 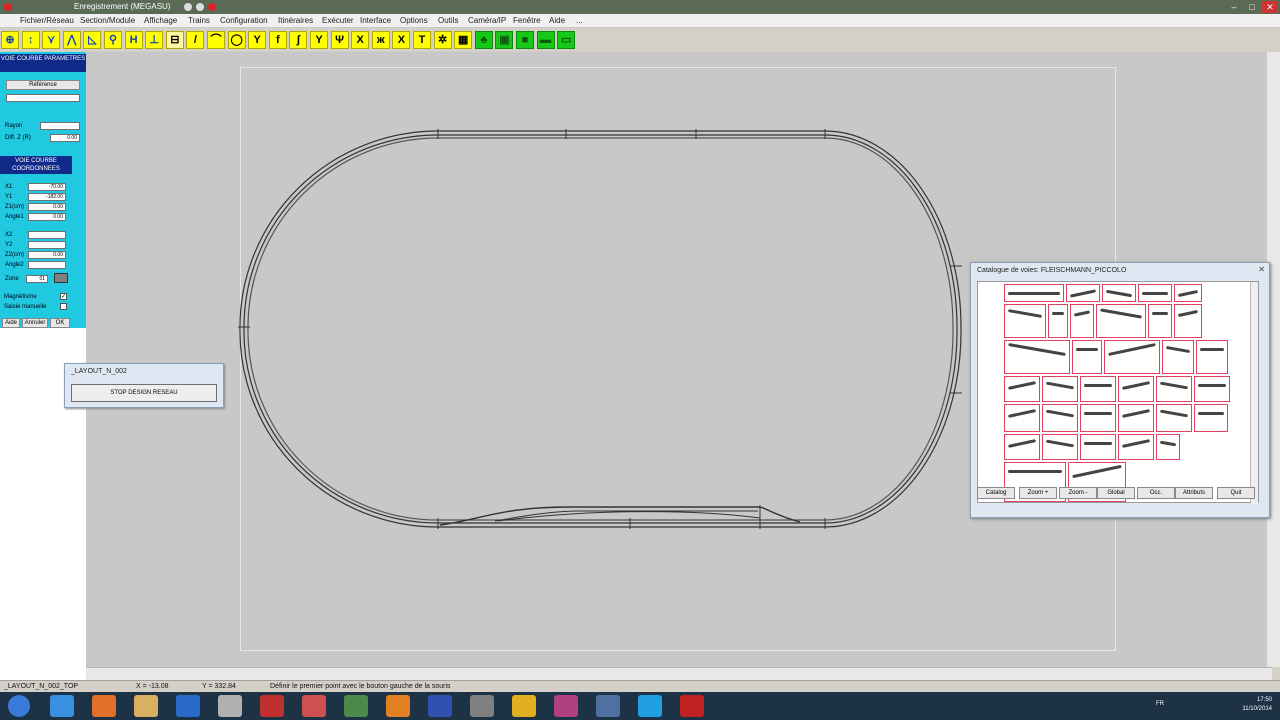 What do you see at coordinates (608, 706) in the screenshot?
I see `app5-icon` at bounding box center [608, 706].